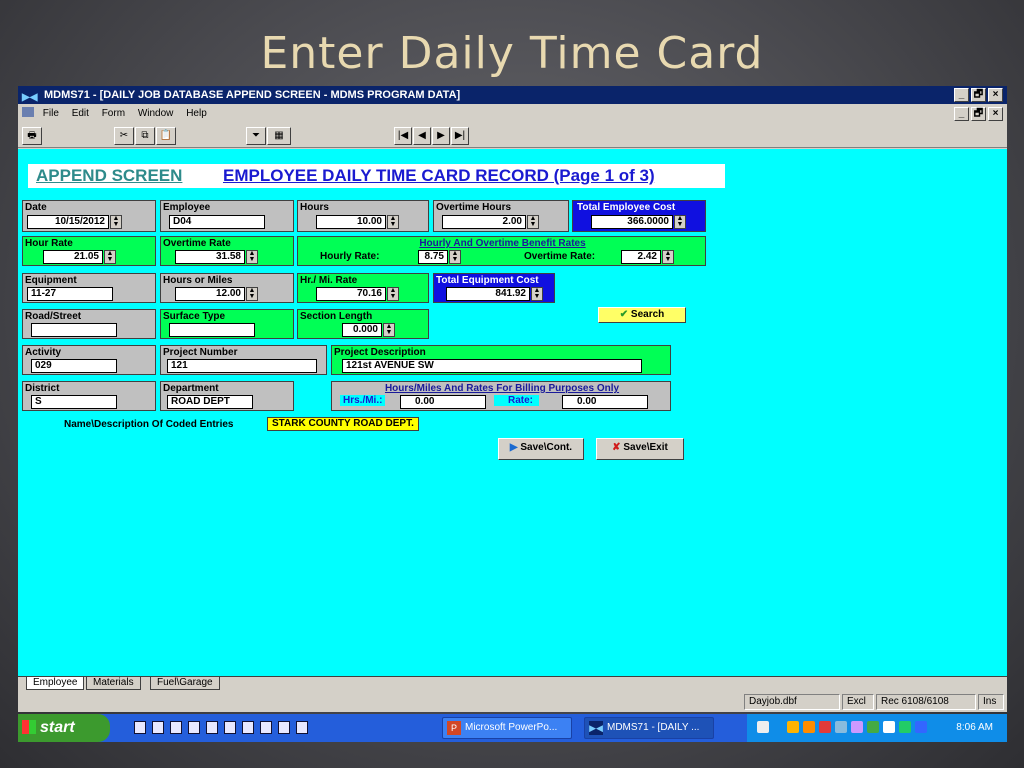 The height and width of the screenshot is (768, 1024). I want to click on mdi-restore-button: 🗗, so click(978, 114).